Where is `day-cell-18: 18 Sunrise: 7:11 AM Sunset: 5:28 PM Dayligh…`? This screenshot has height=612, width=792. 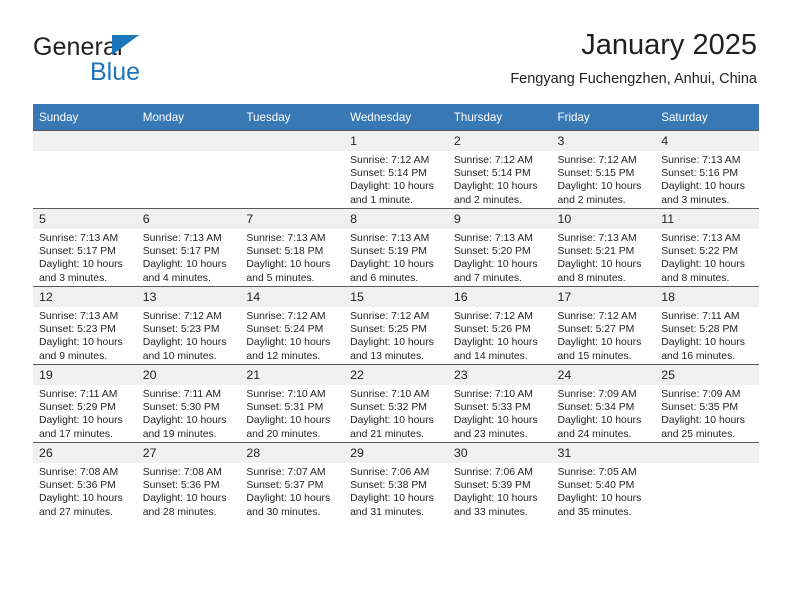 day-cell-18: 18 Sunrise: 7:11 AM Sunset: 5:28 PM Dayligh… is located at coordinates (707, 325).